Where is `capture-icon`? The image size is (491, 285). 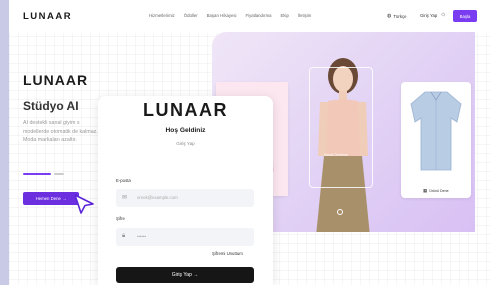
capture-icon is located at coordinates (340, 212).